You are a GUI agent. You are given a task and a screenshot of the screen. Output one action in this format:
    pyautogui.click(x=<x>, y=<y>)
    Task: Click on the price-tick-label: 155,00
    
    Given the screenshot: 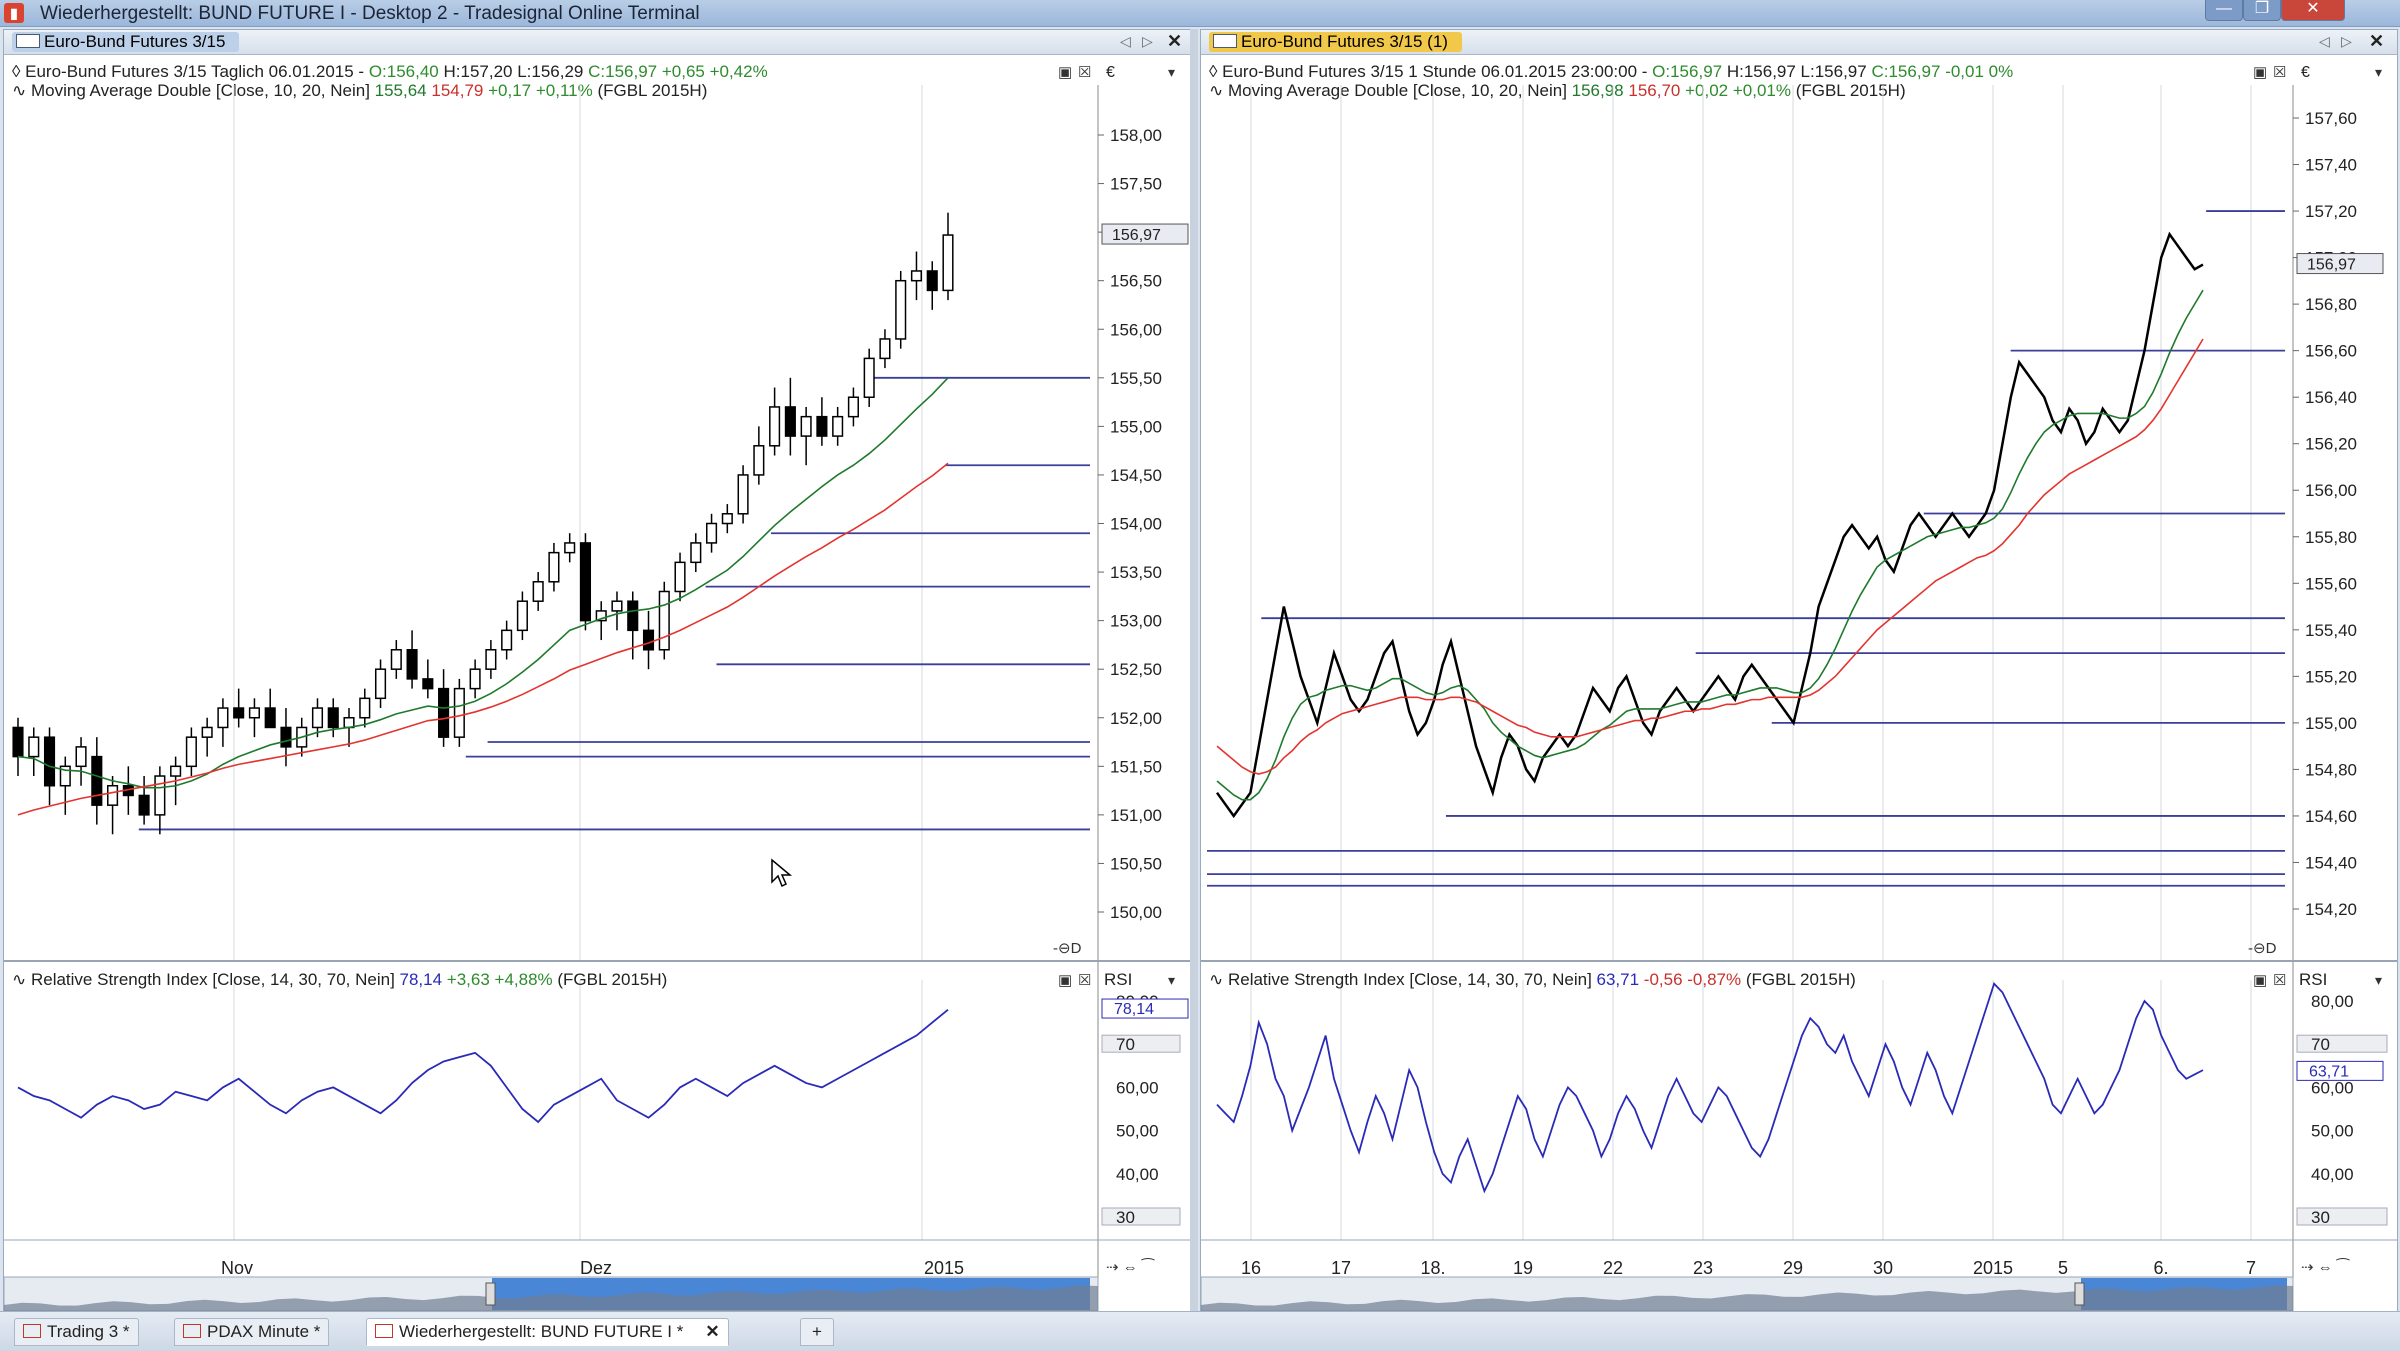 What is the action you would take?
    pyautogui.click(x=2331, y=723)
    